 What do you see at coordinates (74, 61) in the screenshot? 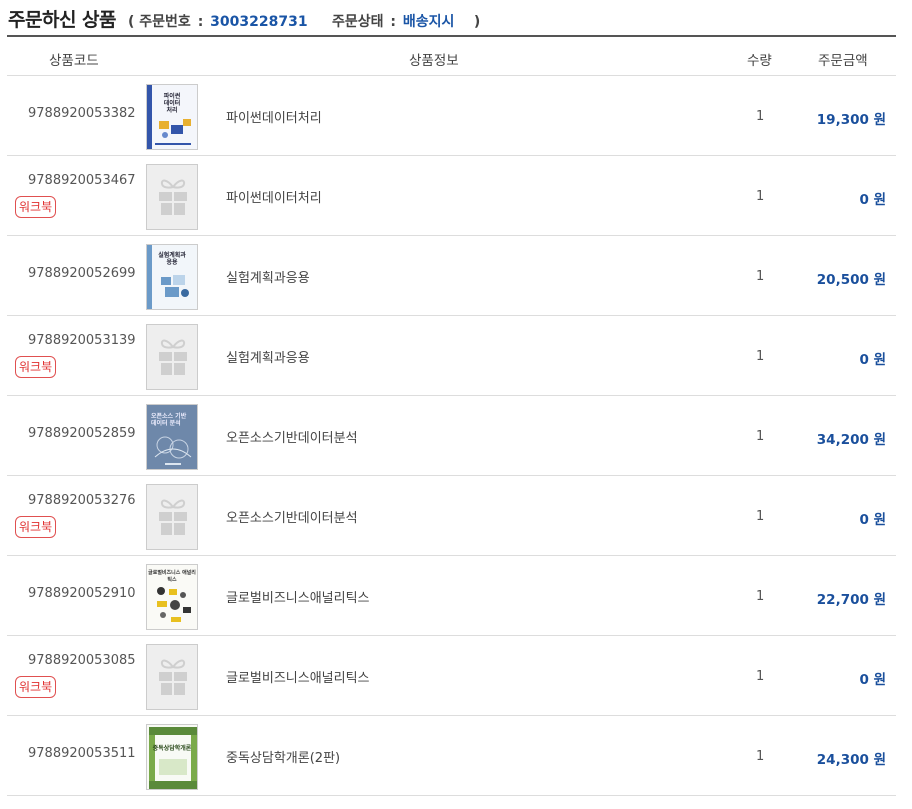
I see `column-header-code: 상품코드` at bounding box center [74, 61].